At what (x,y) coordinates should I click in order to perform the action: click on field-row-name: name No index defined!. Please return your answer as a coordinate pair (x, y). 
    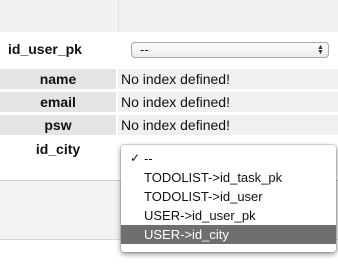
    Looking at the image, I should click on (169, 79).